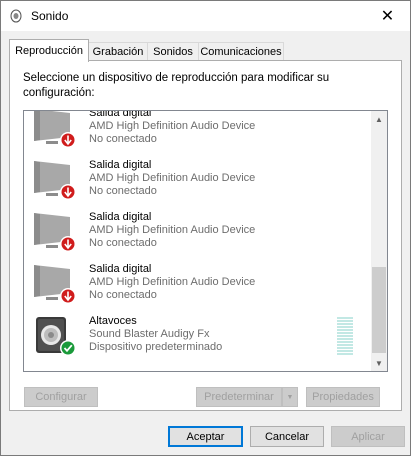 Image resolution: width=411 pixels, height=456 pixels. I want to click on scroll-down-button: ▼, so click(379, 363).